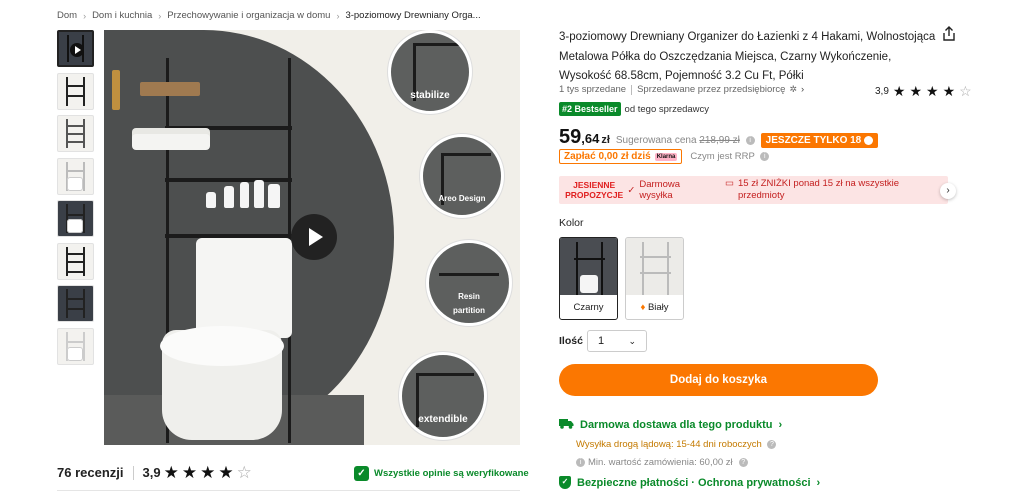  What do you see at coordinates (643, 307) in the screenshot?
I see `fire-icon: ♦` at bounding box center [643, 307].